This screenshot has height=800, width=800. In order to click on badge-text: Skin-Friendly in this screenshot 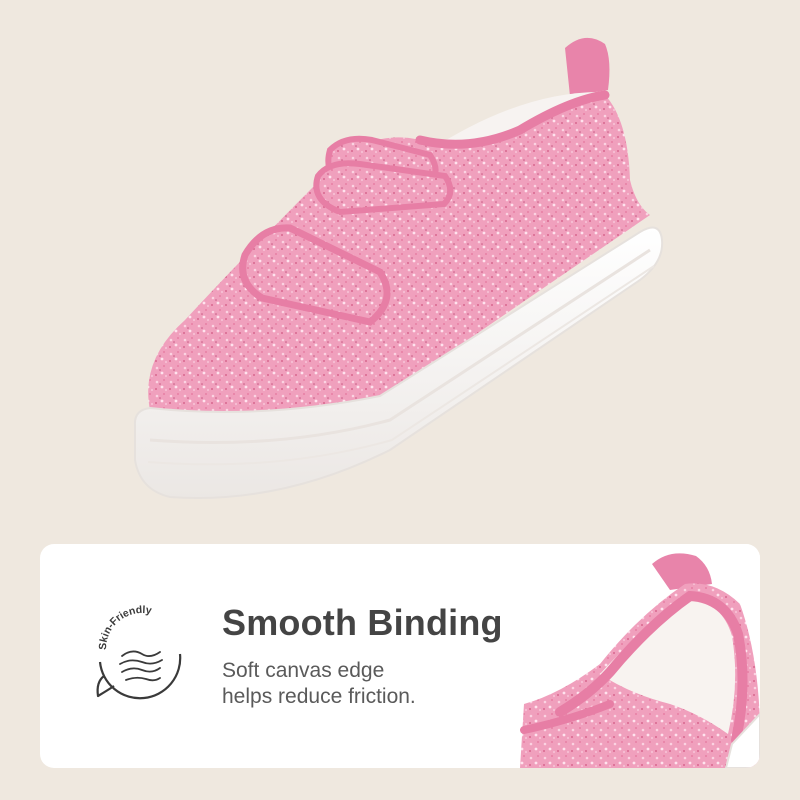, I will do `click(125, 627)`.